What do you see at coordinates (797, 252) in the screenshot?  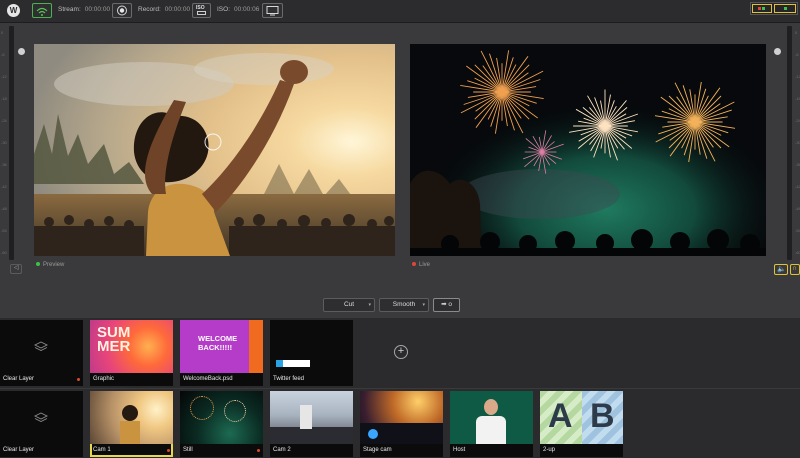 I see `fader-tick-label: -60` at bounding box center [797, 252].